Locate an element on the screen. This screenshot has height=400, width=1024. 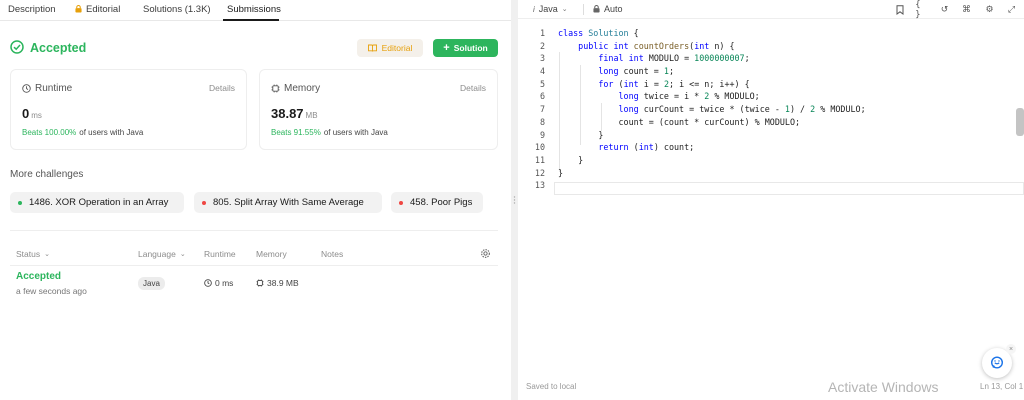
language-select: i Java ⌄ is located at coordinates (550, 9).